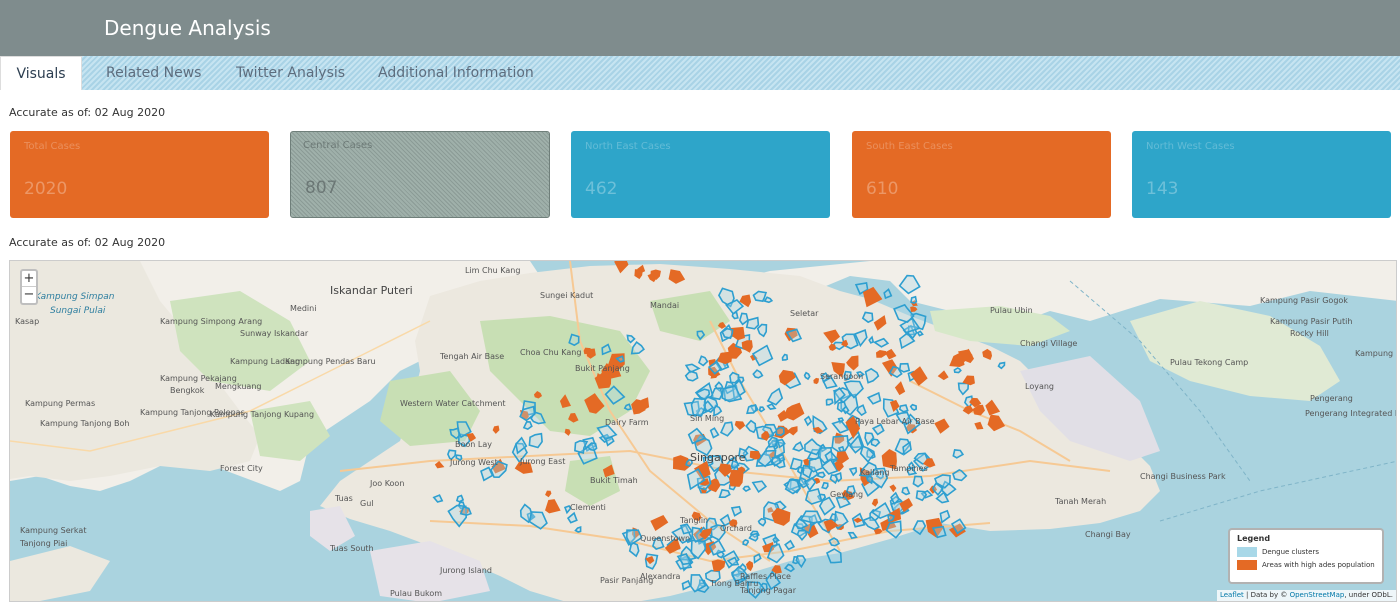  Describe the element at coordinates (1254, 538) in the screenshot. I see `legend-title: Legend` at that location.